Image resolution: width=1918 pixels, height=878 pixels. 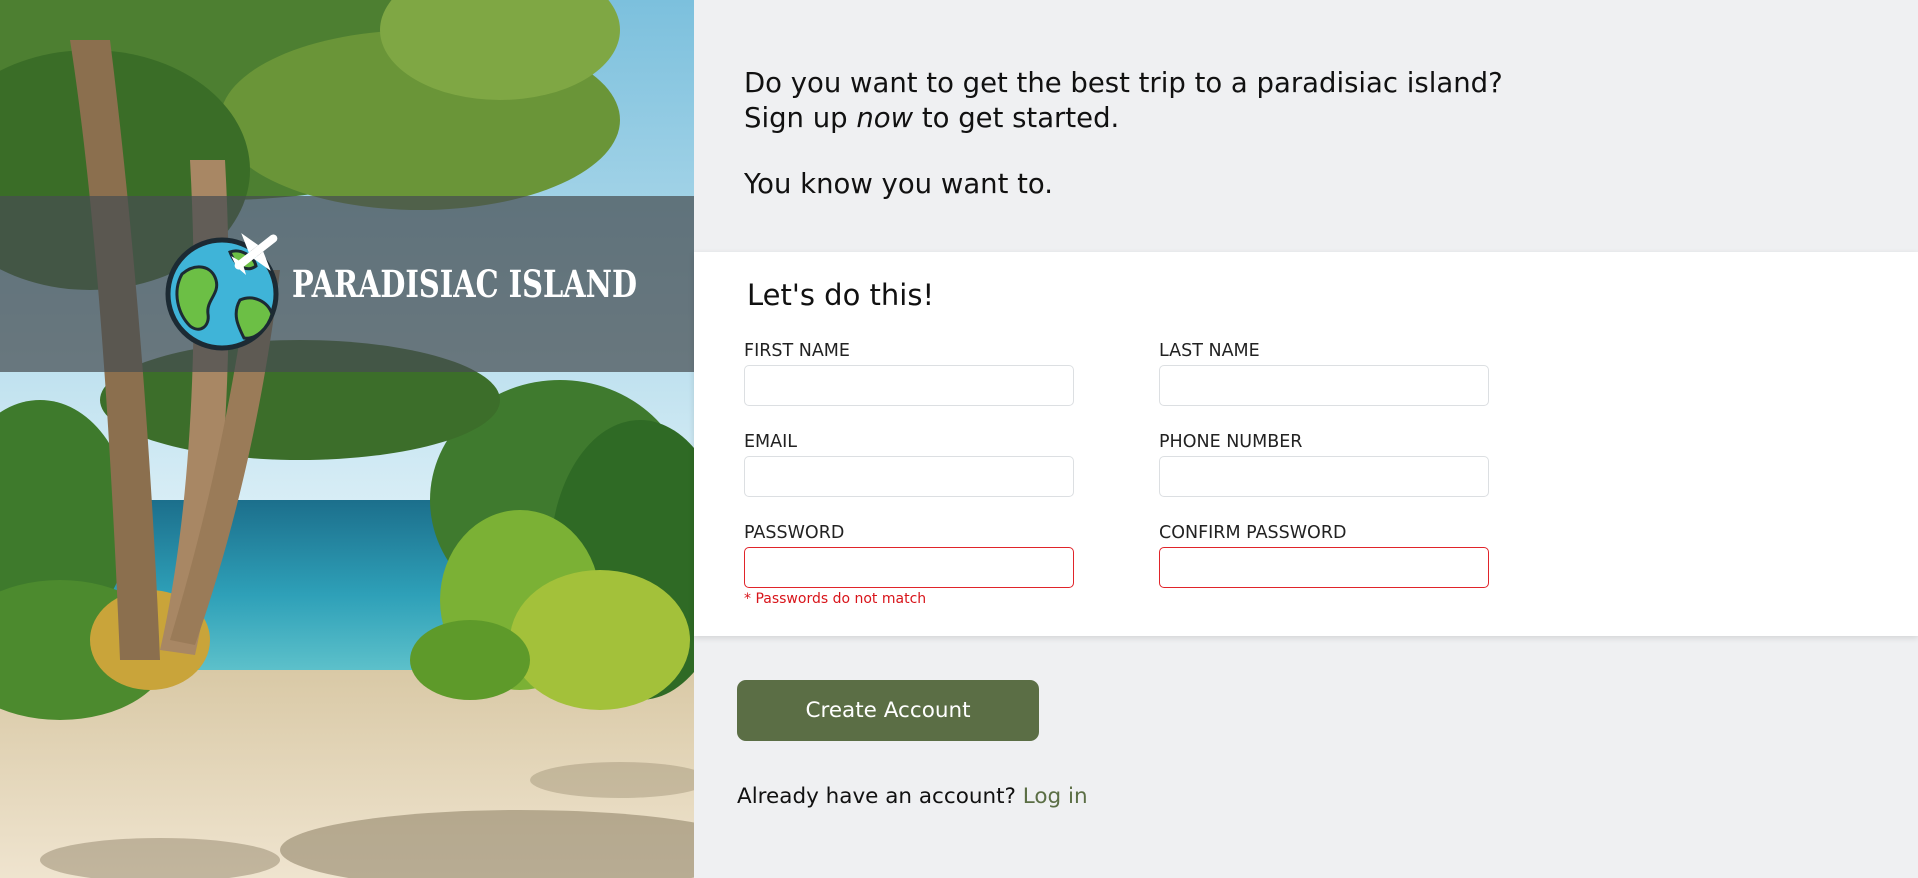 What do you see at coordinates (1324, 567) in the screenshot?
I see `confirm-password-input` at bounding box center [1324, 567].